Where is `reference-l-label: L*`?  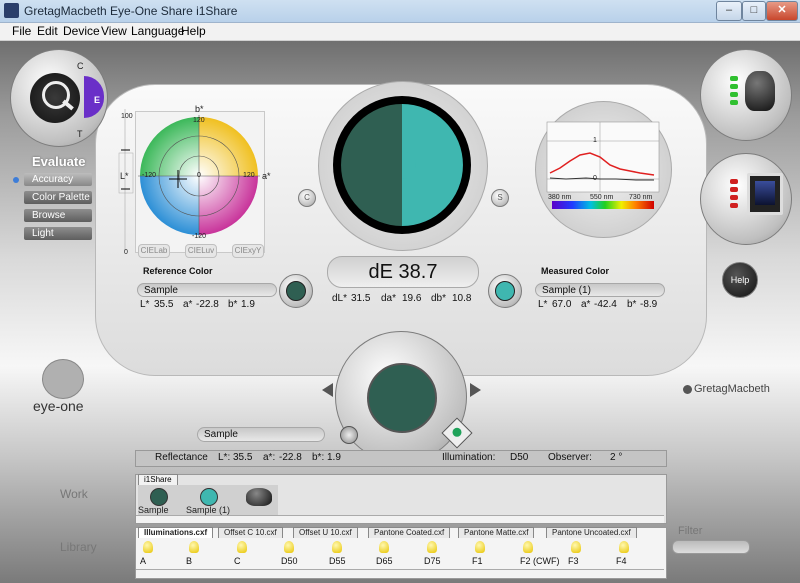 reference-l-label: L* is located at coordinates (145, 304).